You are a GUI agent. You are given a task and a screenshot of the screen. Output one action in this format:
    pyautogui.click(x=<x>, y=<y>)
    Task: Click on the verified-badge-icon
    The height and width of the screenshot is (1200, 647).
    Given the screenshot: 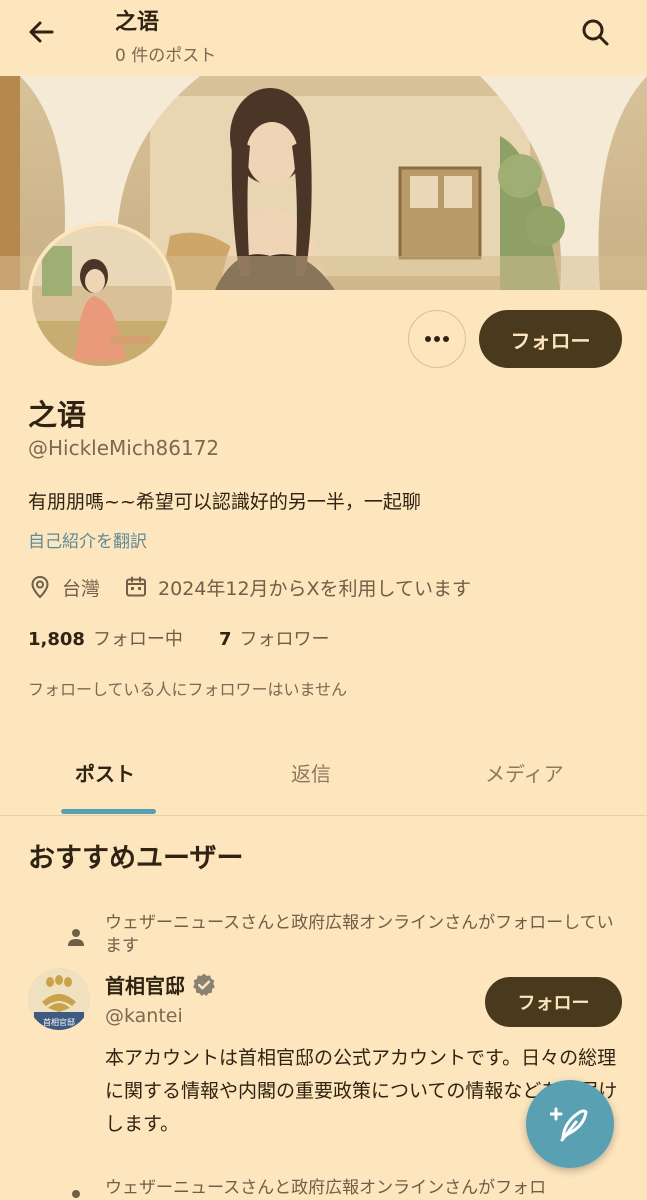 What is the action you would take?
    pyautogui.click(x=204, y=984)
    